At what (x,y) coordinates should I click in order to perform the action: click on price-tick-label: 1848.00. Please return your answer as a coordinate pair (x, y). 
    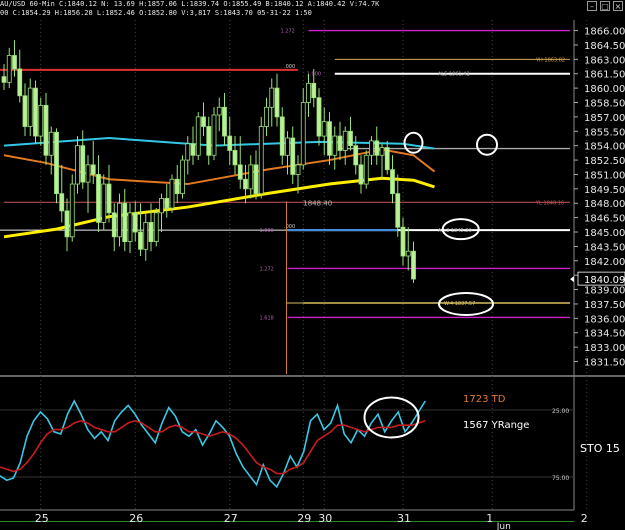
    Looking at the image, I should click on (604, 204).